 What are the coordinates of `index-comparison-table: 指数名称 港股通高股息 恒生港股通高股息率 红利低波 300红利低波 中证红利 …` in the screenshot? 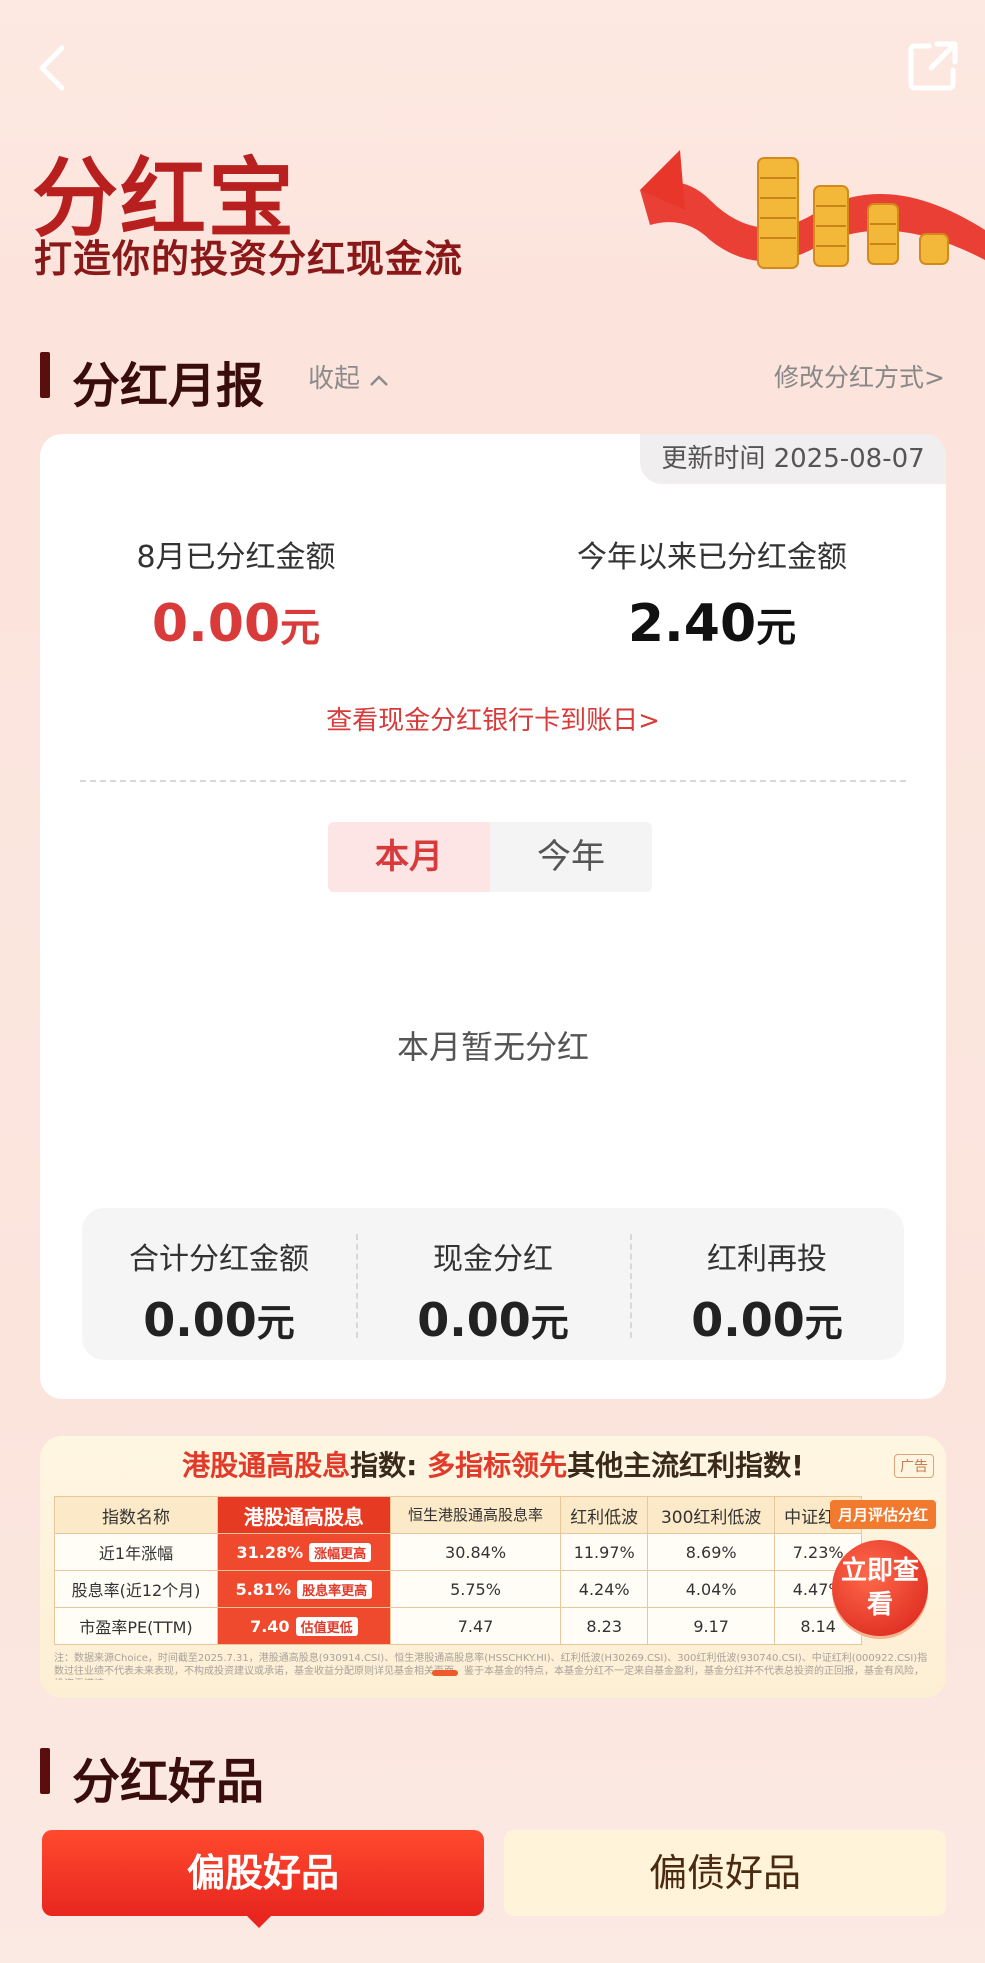 It's located at (457, 1570).